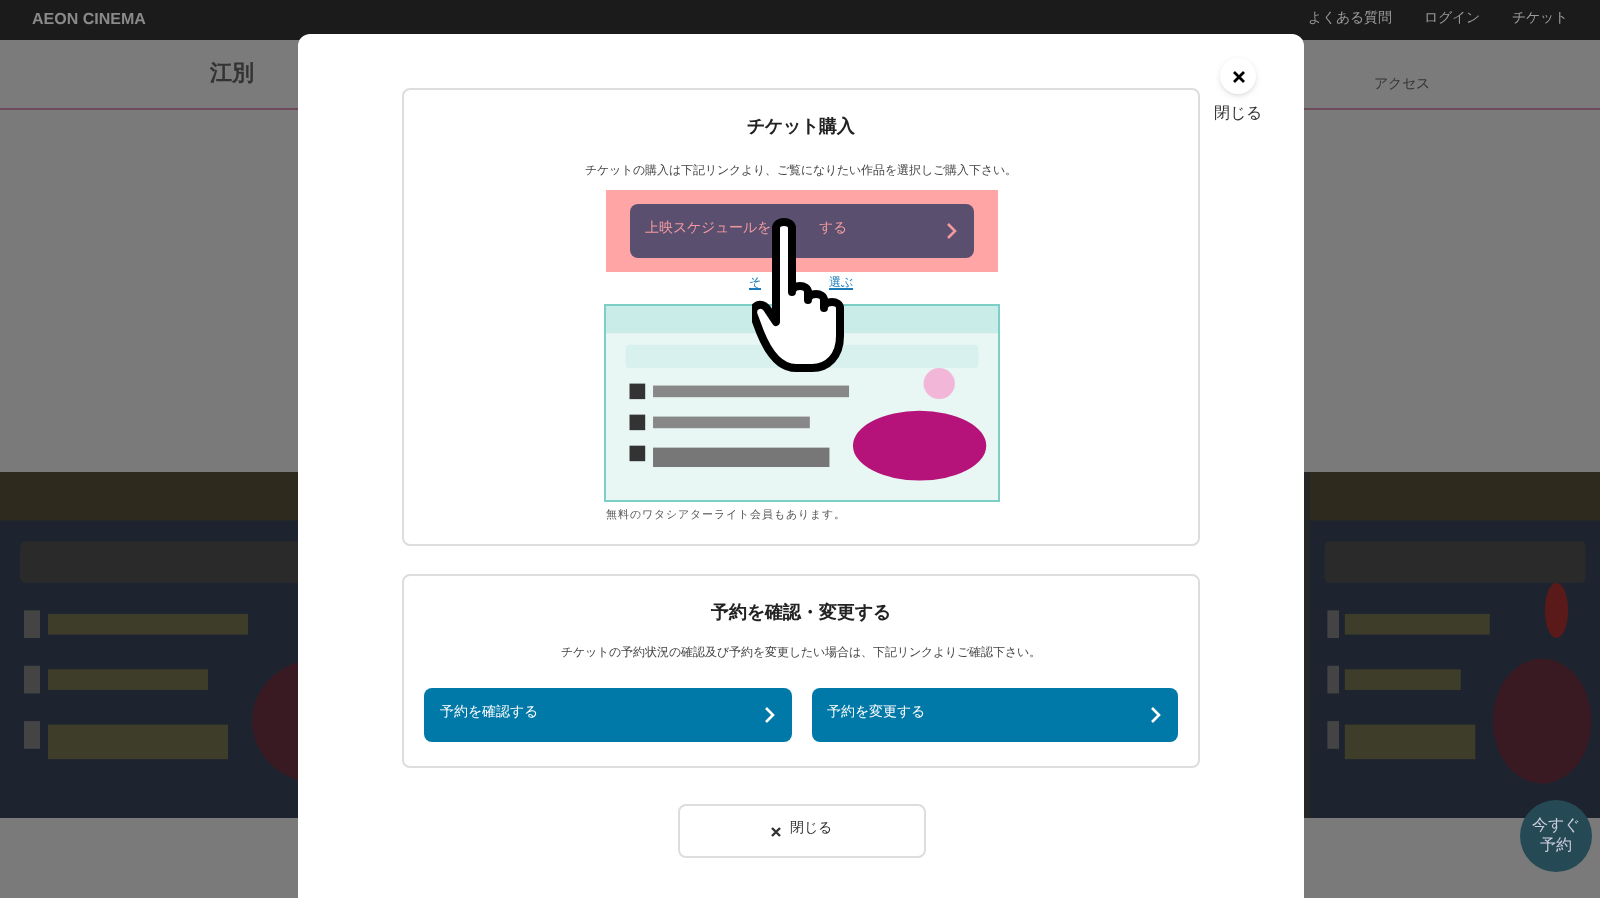  What do you see at coordinates (232, 74) in the screenshot?
I see `theater-name: 江別` at bounding box center [232, 74].